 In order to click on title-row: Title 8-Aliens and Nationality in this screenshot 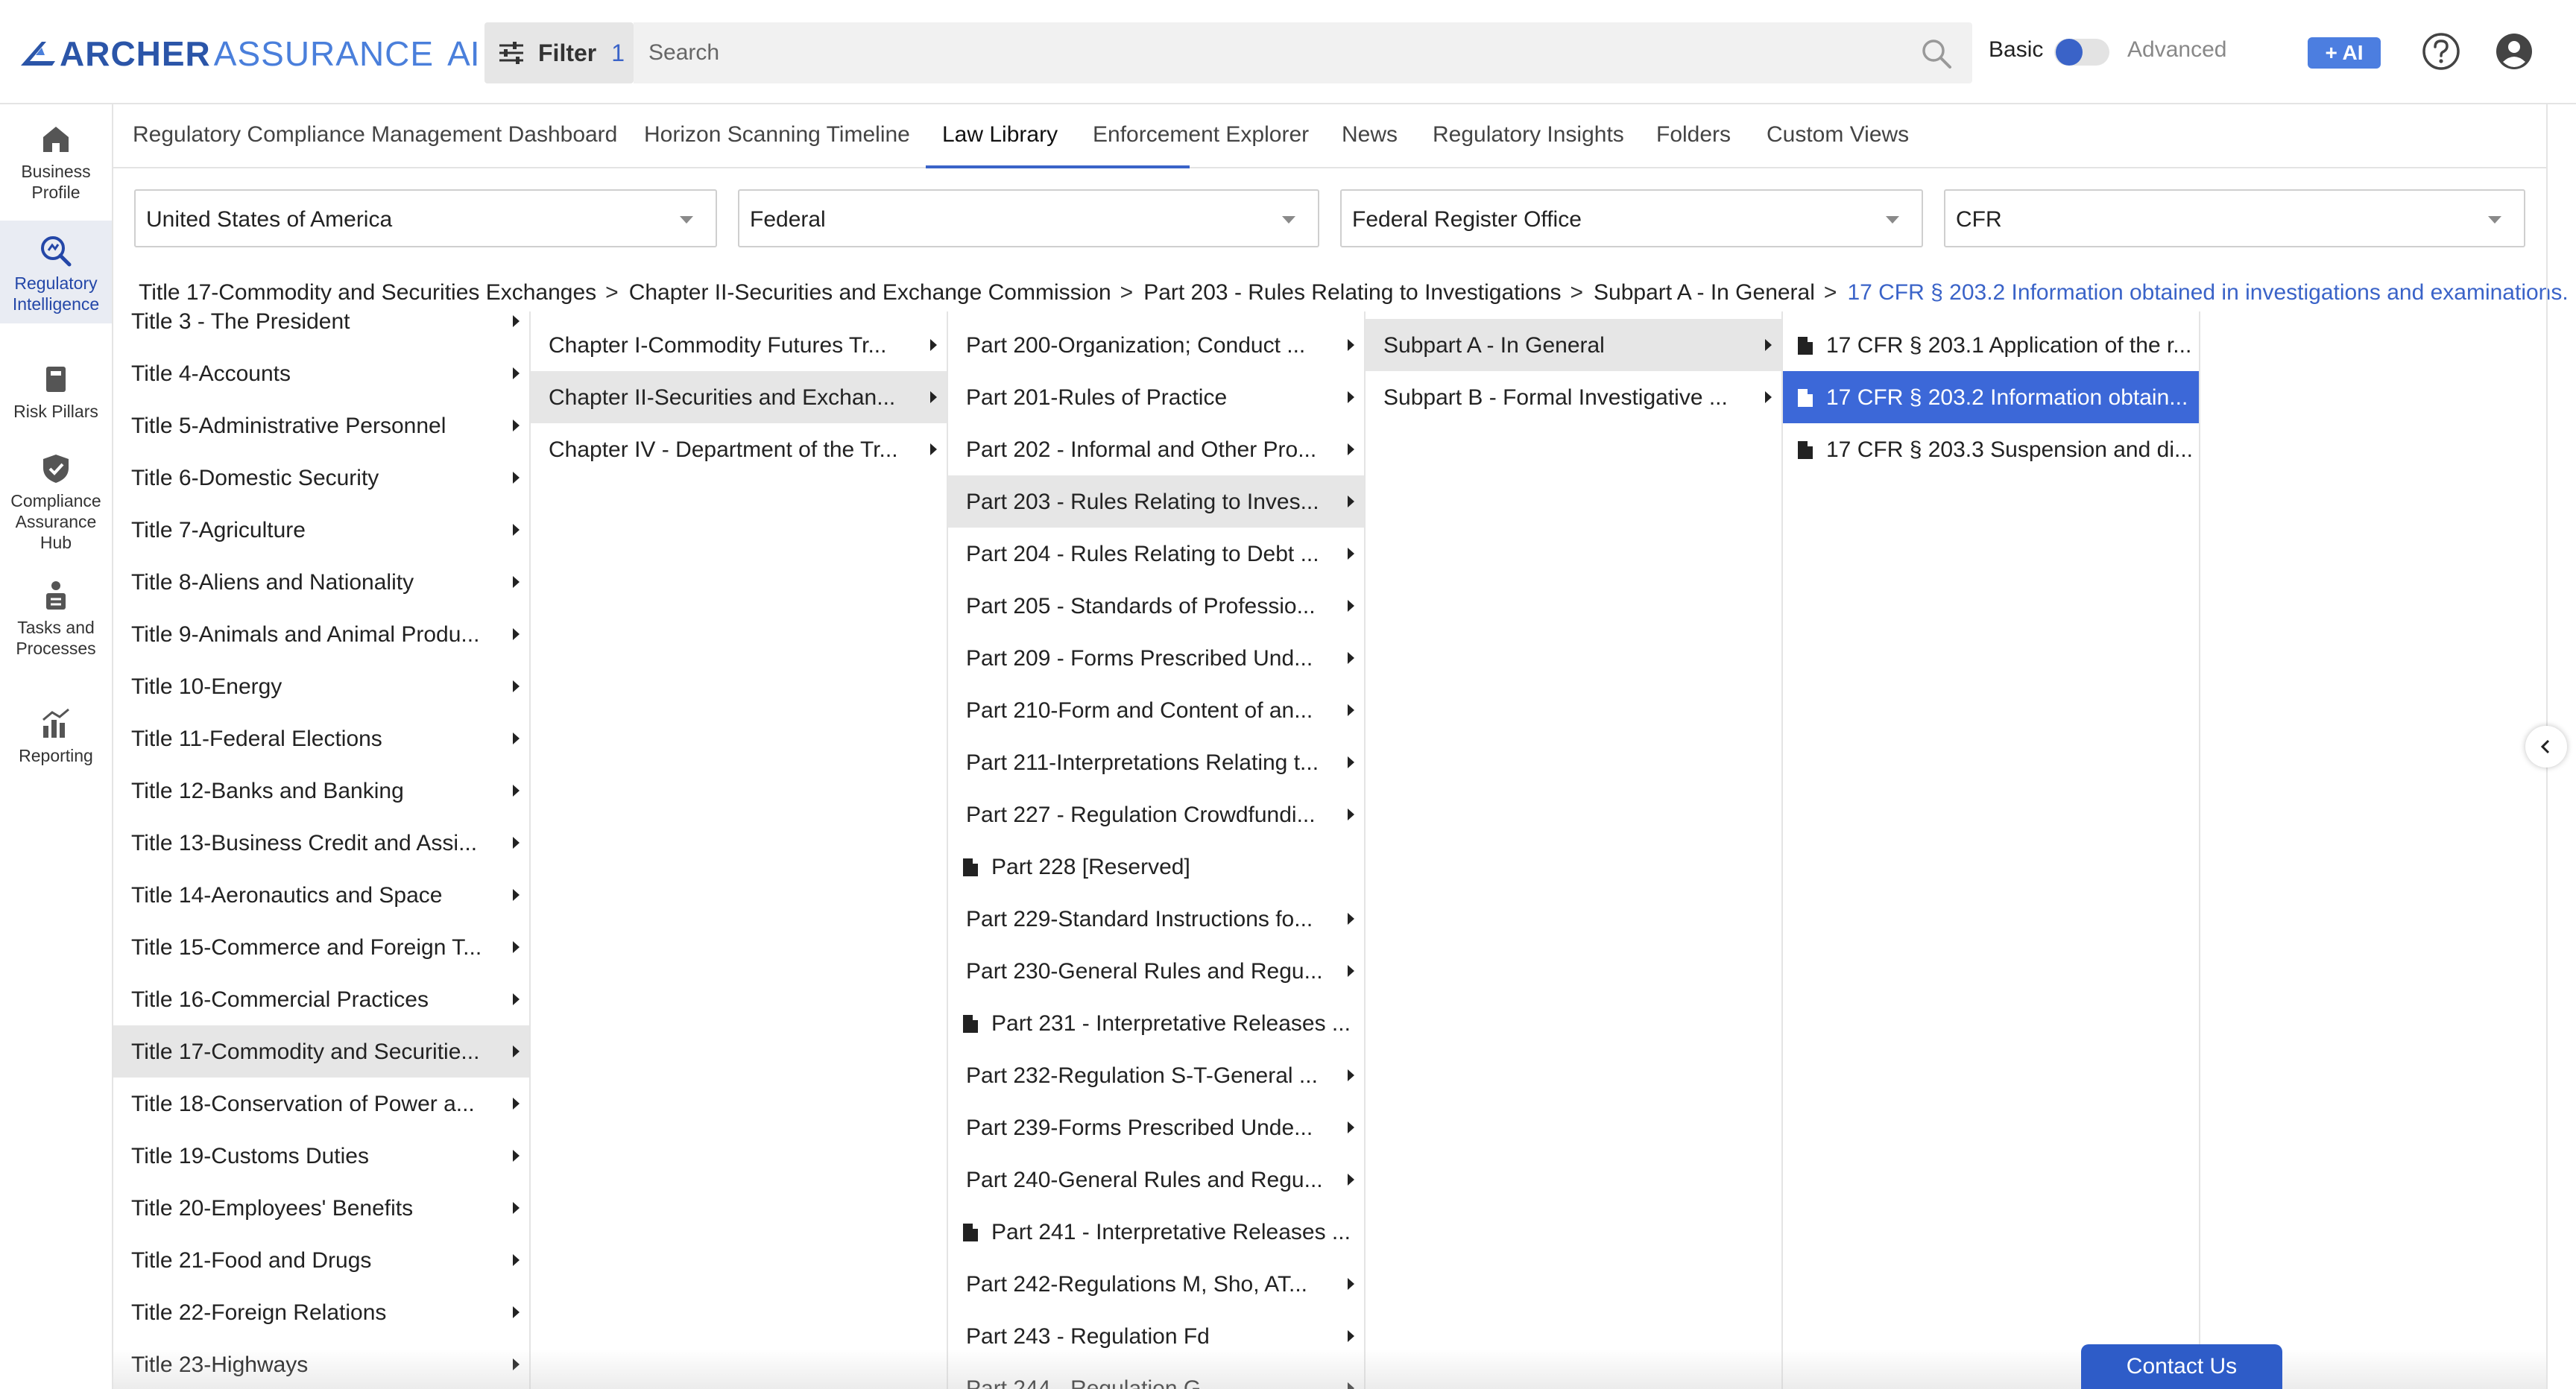, I will do `click(321, 582)`.